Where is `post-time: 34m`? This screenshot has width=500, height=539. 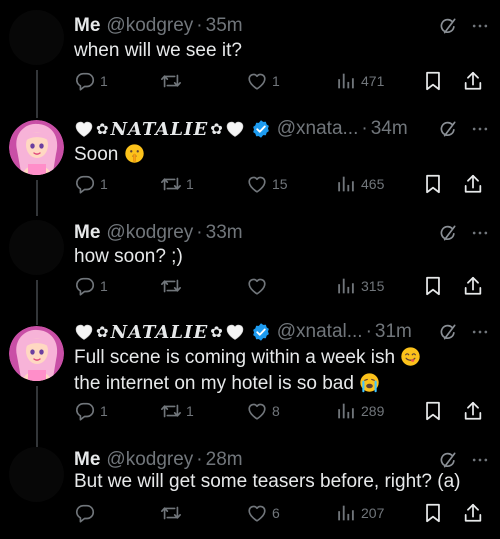
post-time: 34m is located at coordinates (389, 129).